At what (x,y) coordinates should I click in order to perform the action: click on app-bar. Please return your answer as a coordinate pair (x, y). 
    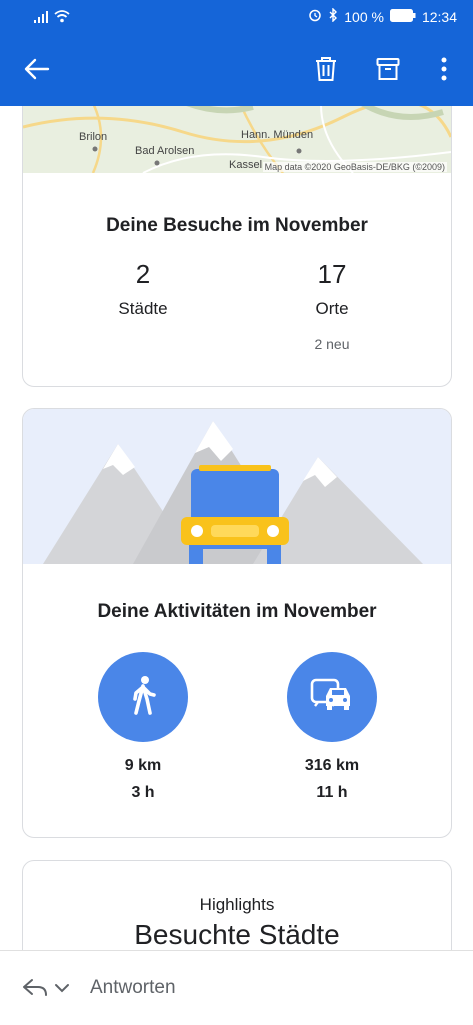
    Looking at the image, I should click on (236, 70).